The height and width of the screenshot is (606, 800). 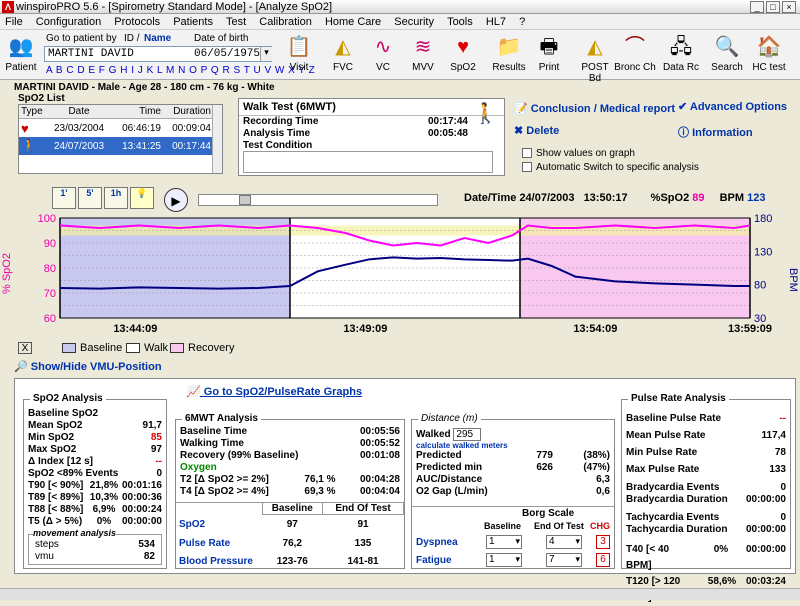 I want to click on walked-input: 295, so click(x=467, y=434).